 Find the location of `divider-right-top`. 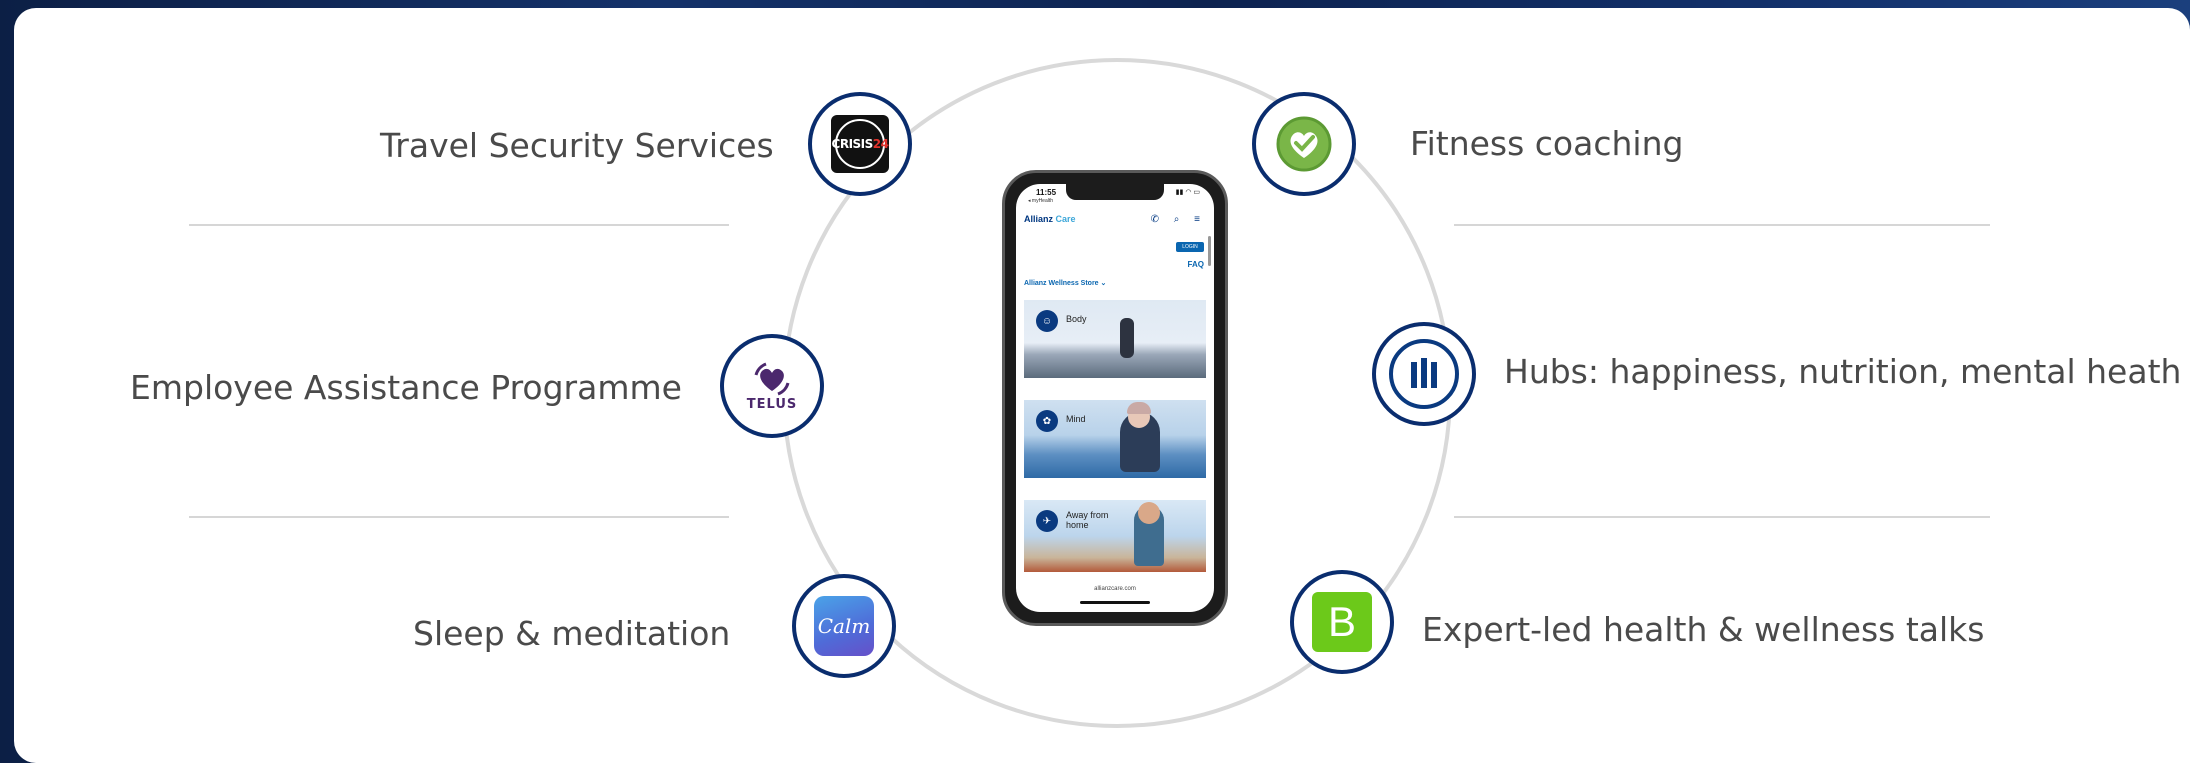

divider-right-top is located at coordinates (1722, 225).